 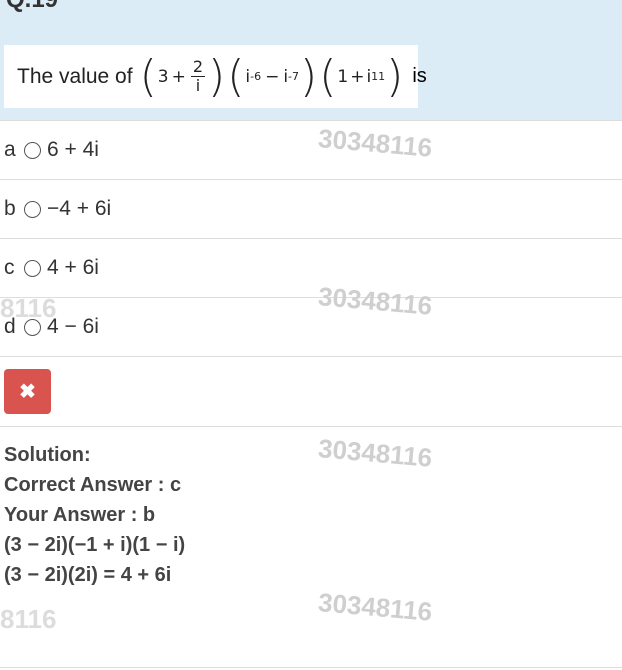 I want to click on expr-one: 1, so click(x=343, y=76).